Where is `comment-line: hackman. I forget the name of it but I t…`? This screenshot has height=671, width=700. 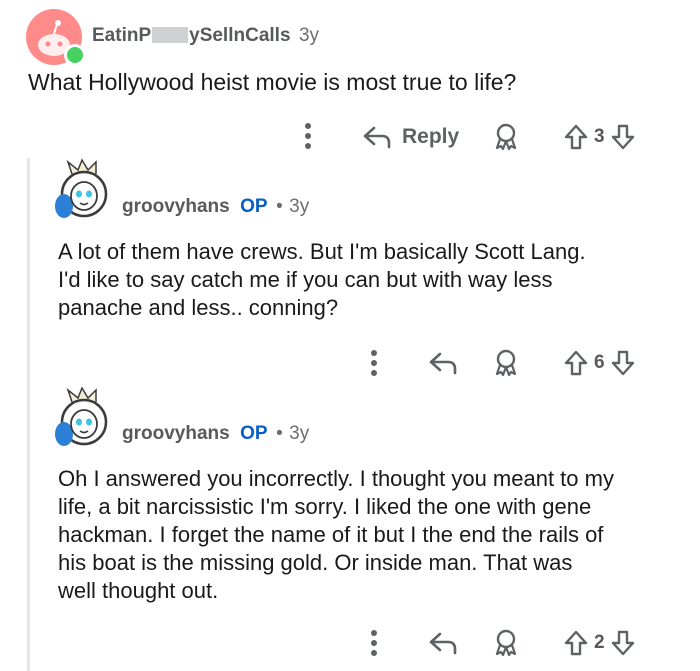 comment-line: hackman. I forget the name of it but I t… is located at coordinates (331, 534).